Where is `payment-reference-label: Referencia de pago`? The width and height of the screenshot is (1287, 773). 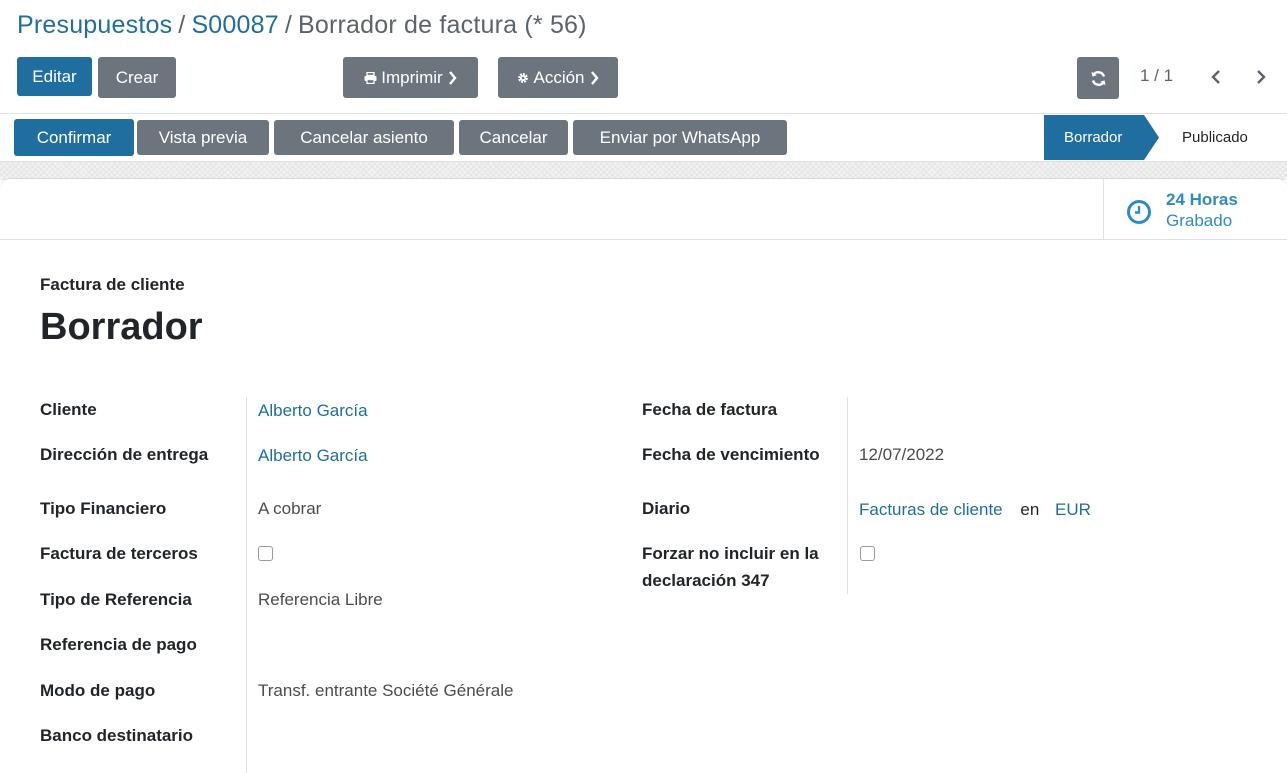 payment-reference-label: Referencia de pago is located at coordinates (118, 644).